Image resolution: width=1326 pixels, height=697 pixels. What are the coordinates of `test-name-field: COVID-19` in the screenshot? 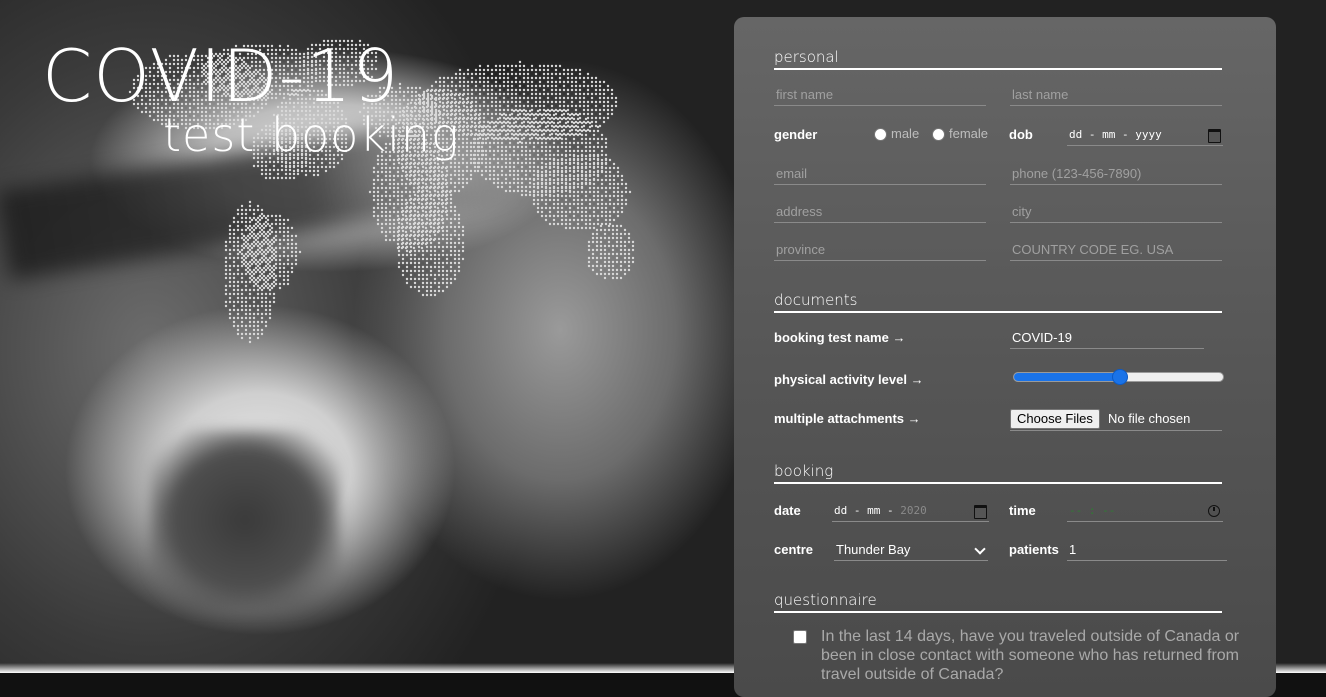 It's located at (1107, 338).